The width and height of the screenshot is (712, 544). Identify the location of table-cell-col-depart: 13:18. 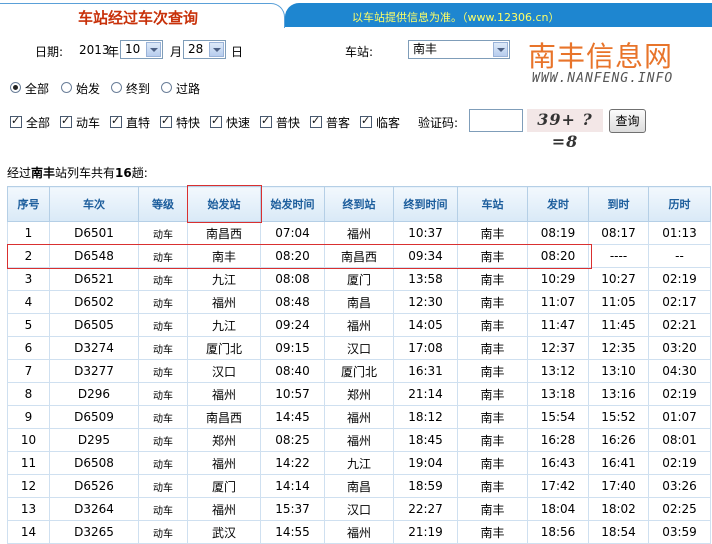
(558, 394).